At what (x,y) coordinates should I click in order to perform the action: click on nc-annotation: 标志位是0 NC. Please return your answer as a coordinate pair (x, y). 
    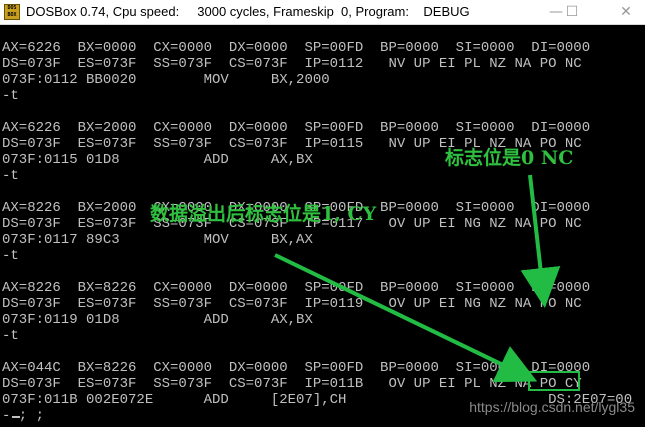
    Looking at the image, I should click on (509, 158).